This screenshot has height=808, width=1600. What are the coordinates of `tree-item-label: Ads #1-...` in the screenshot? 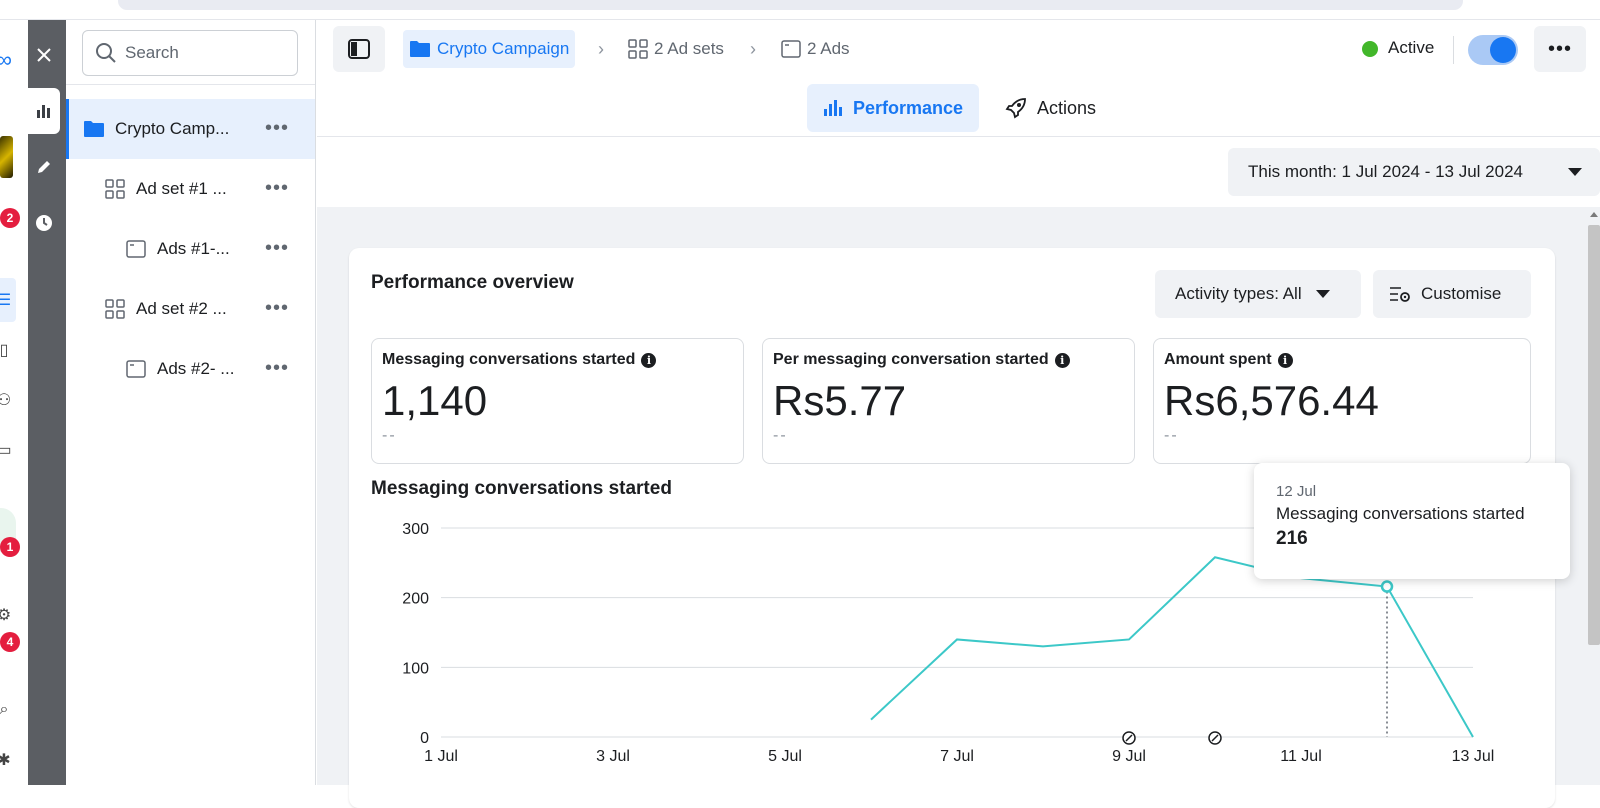 It's located at (193, 248).